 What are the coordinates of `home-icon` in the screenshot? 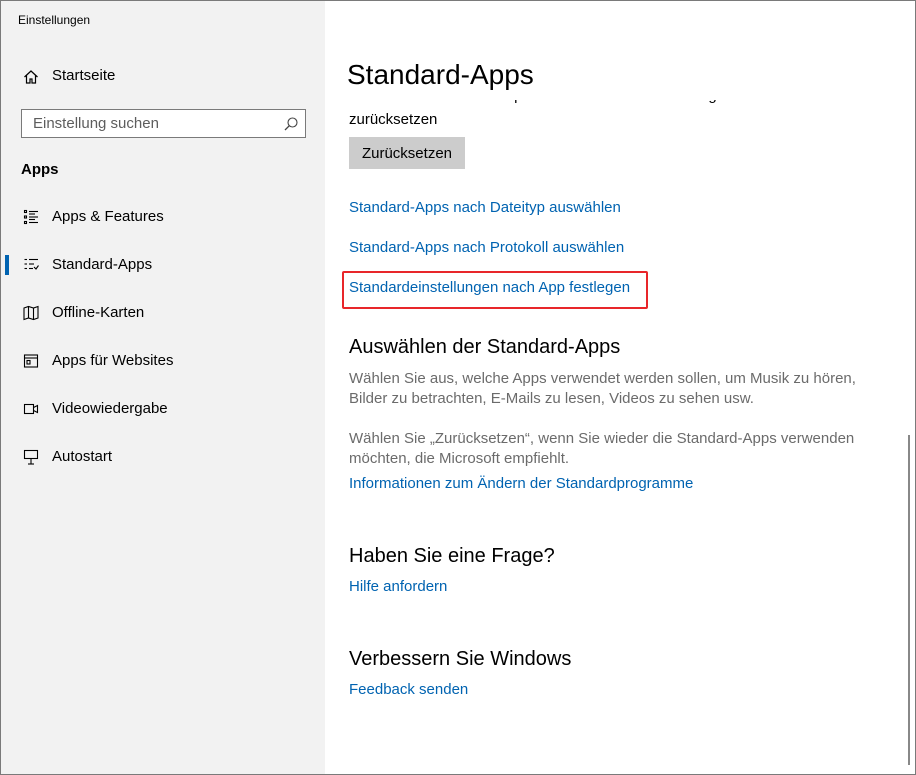 It's located at (31, 77).